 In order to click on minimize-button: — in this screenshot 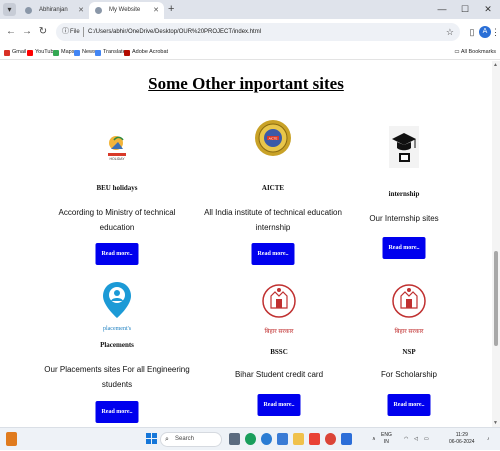, I will do `click(442, 9)`.